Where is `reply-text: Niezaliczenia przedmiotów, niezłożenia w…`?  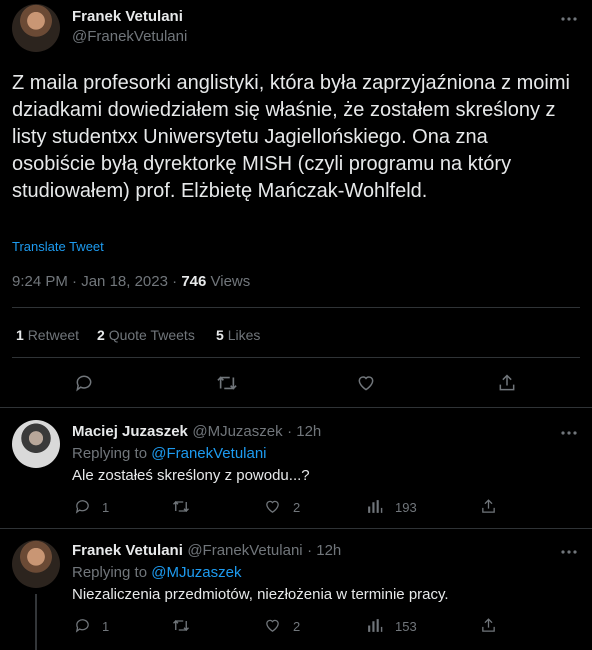 reply-text: Niezaliczenia przedmiotów, niezłożenia w… is located at coordinates (260, 594).